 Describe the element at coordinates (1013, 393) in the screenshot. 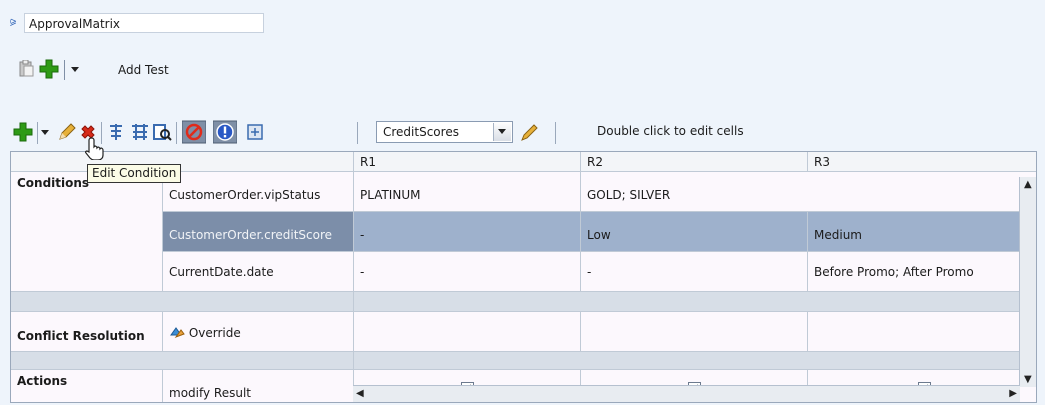

I see `scroll-right-arrow-icon: ▶` at that location.